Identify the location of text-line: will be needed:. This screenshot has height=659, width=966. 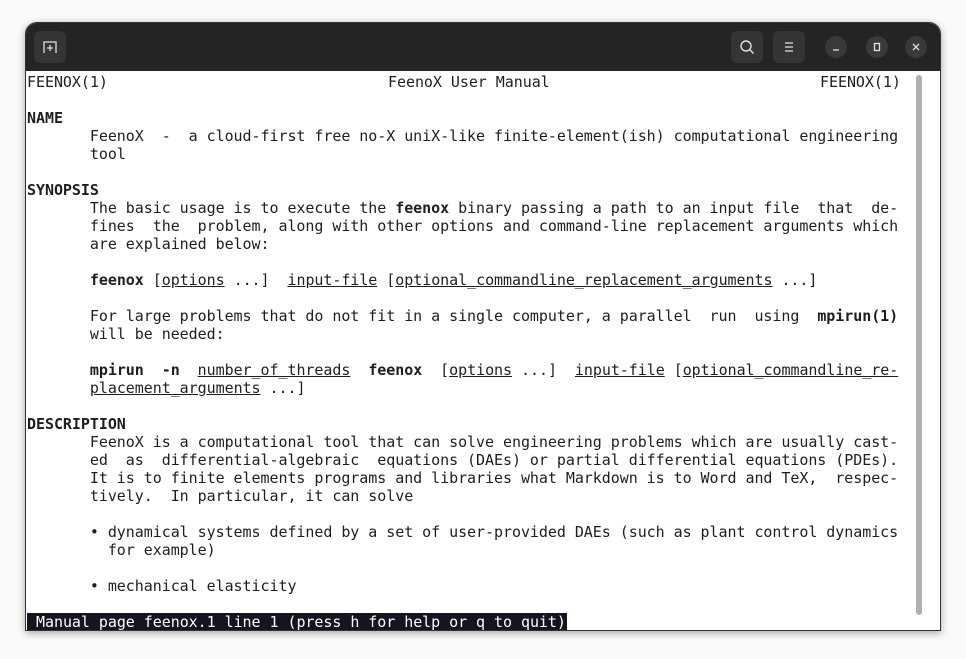
(462, 334).